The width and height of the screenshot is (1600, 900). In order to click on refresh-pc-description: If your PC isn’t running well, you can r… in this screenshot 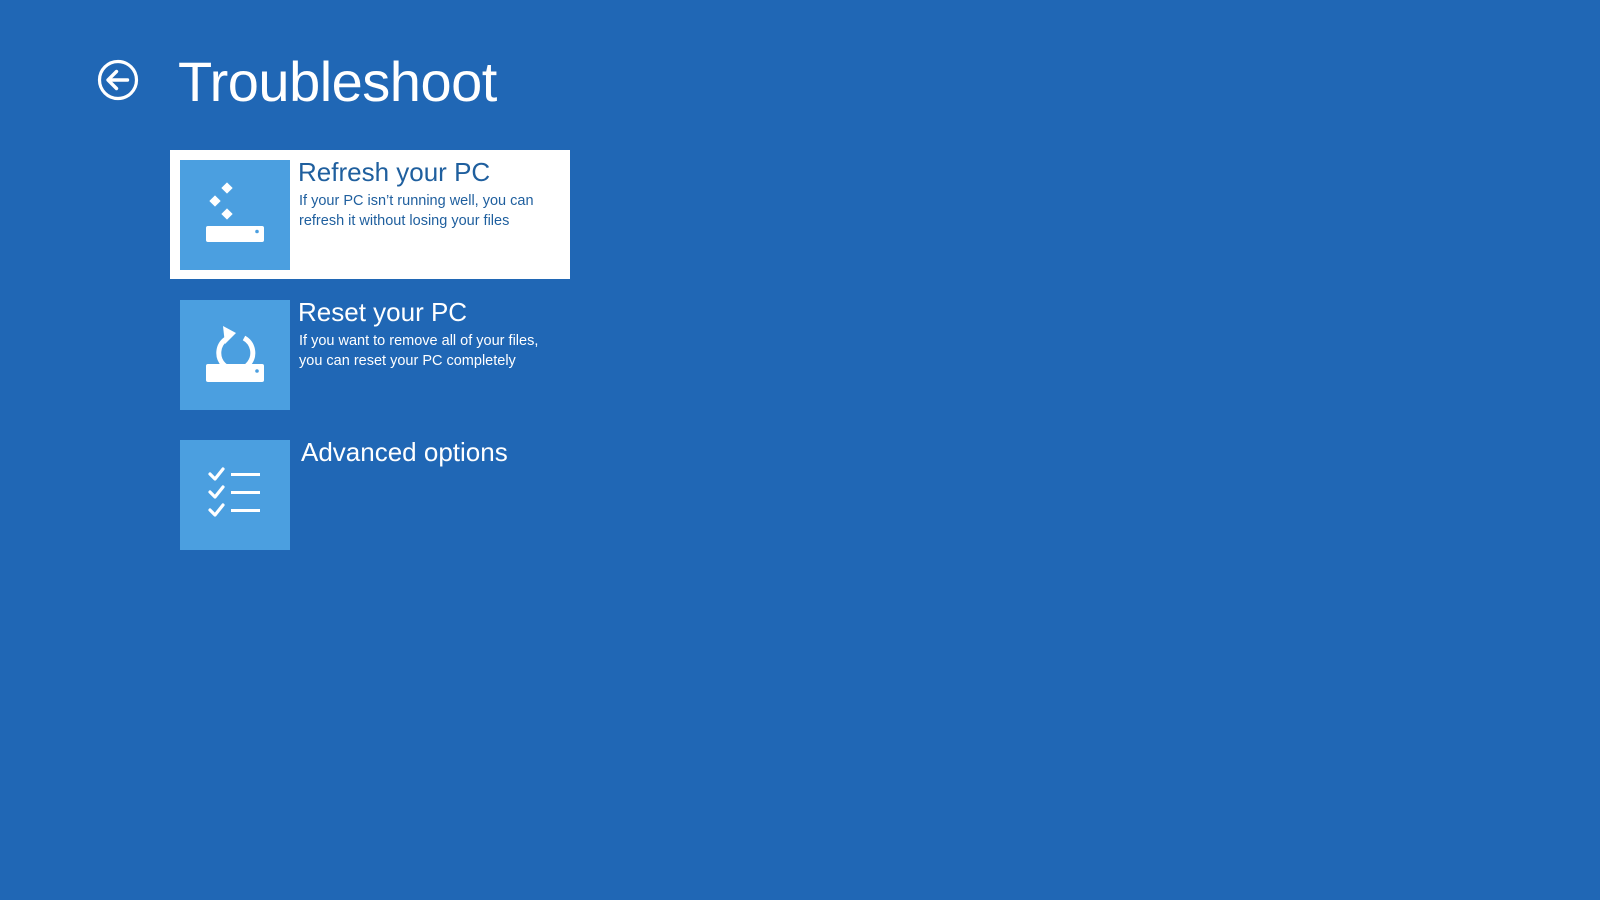, I will do `click(416, 211)`.